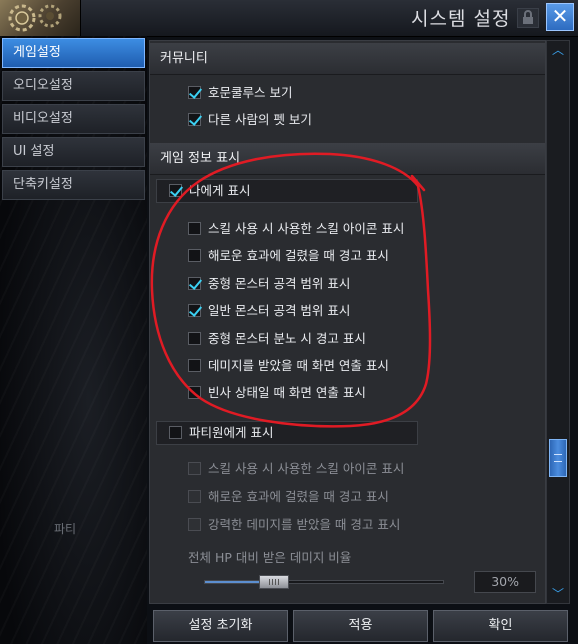 The height and width of the screenshot is (644, 578). Describe the element at coordinates (40, 18) in the screenshot. I see `gear-logo-icon` at that location.